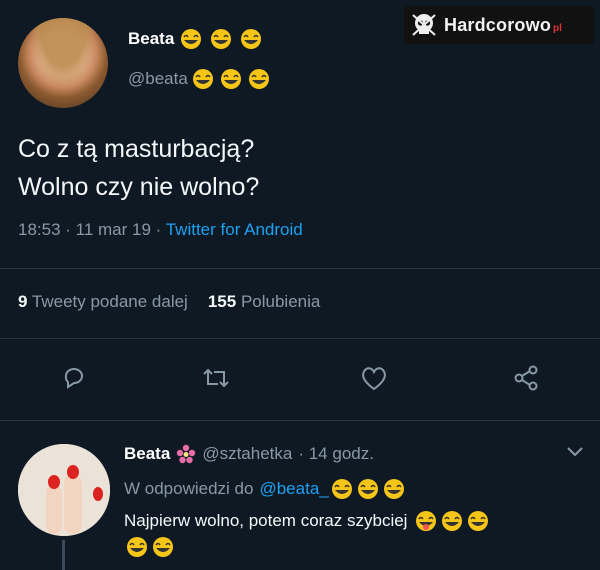 The height and width of the screenshot is (570, 600). I want to click on reply-button, so click(74, 378).